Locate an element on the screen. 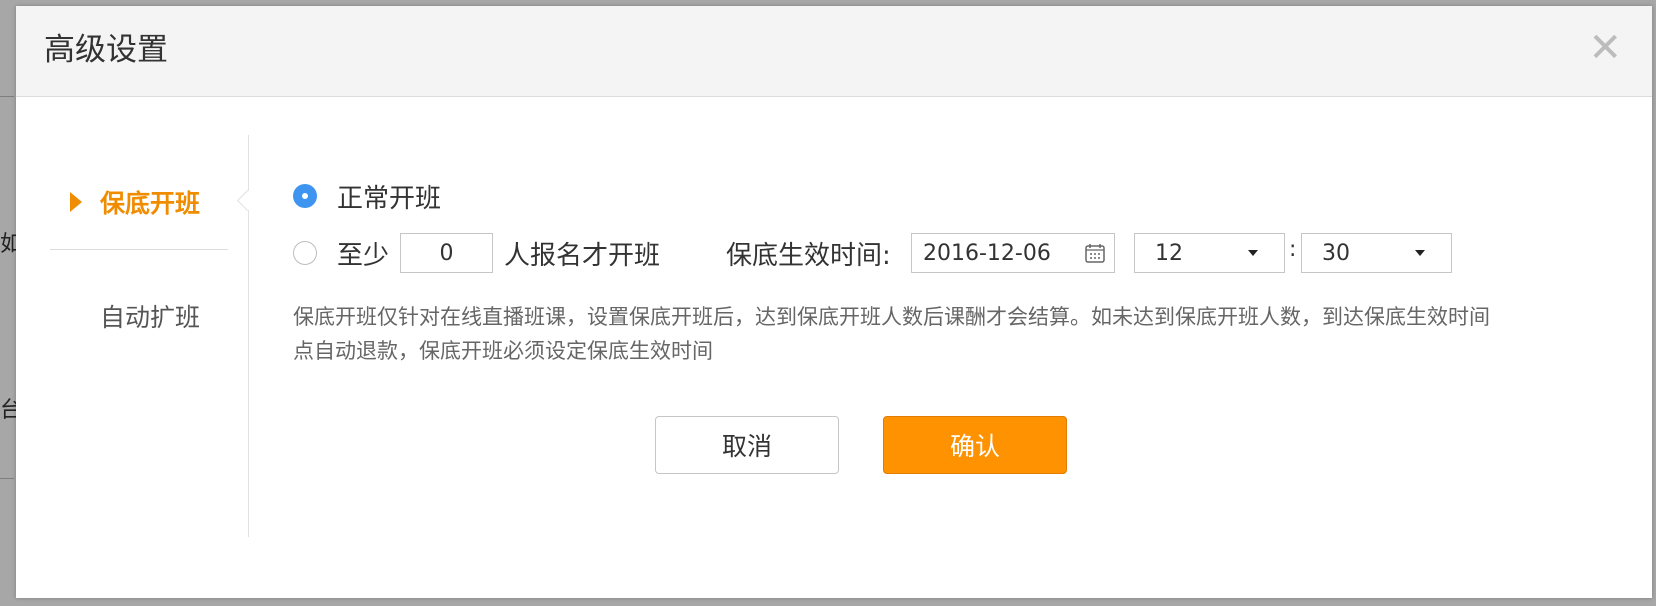 The image size is (1656, 606). date-picker: 2016-12-06 is located at coordinates (1013, 253).